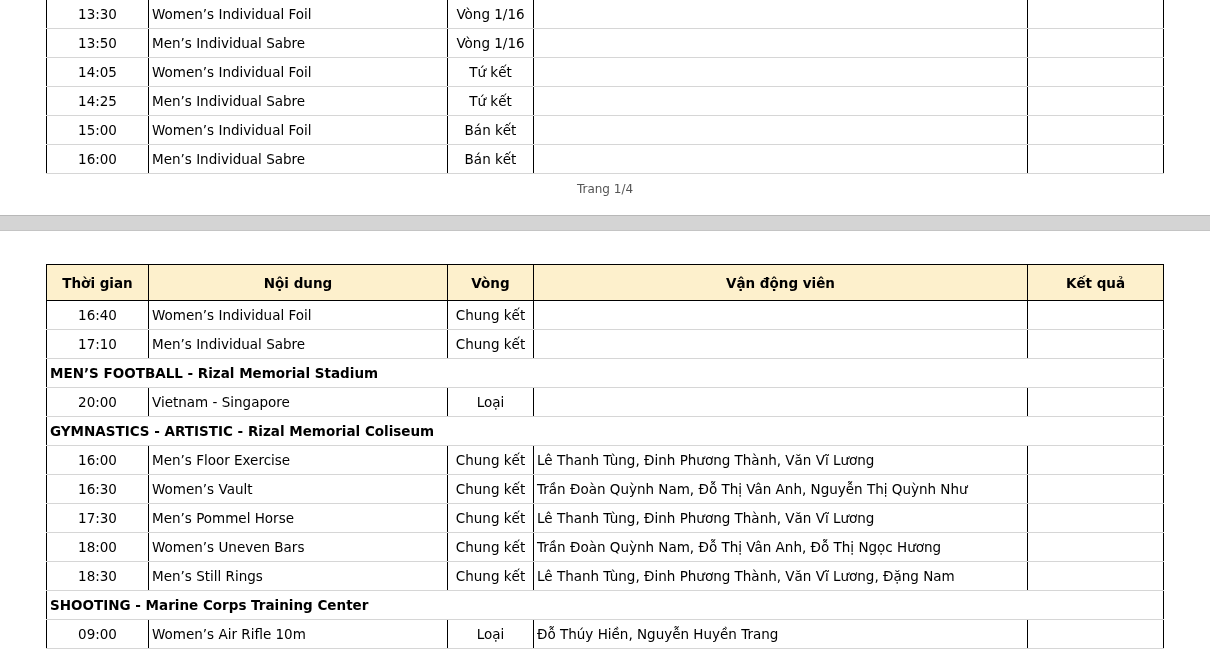 This screenshot has height=652, width=1210. I want to click on column-header: Vòng, so click(490, 282).